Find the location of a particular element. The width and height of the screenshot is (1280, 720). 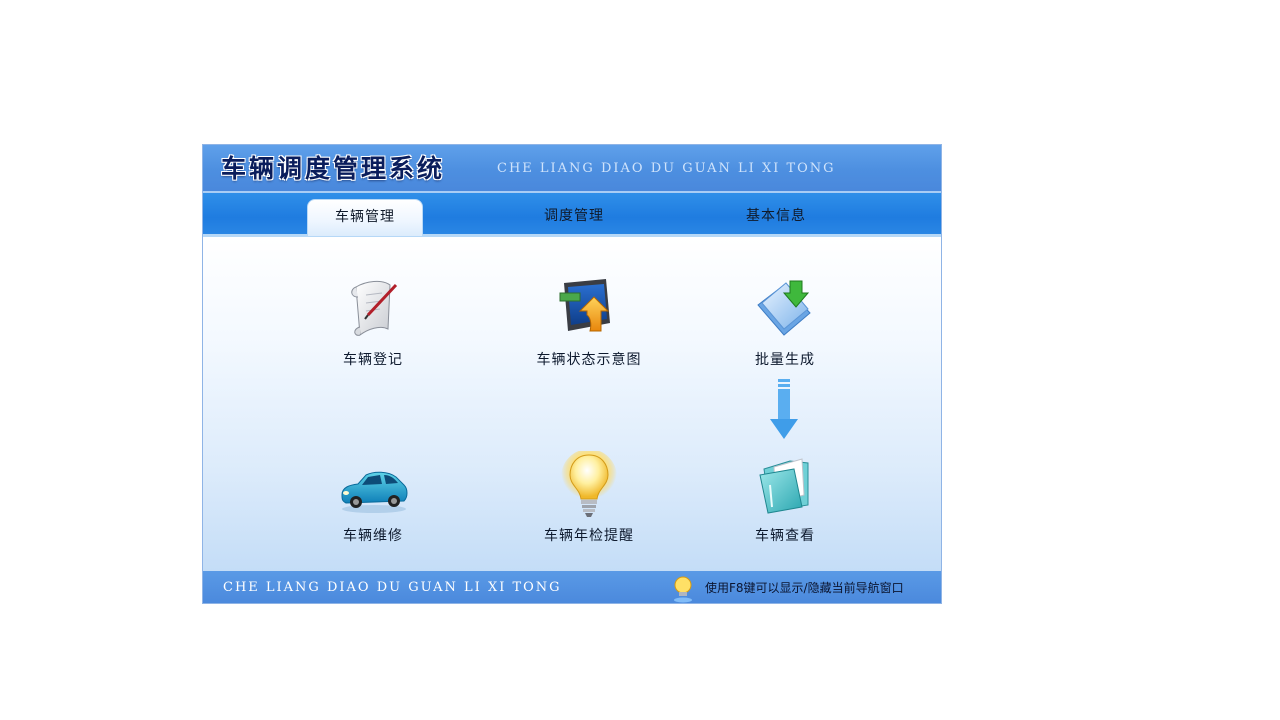

monitor-arrow-icon is located at coordinates (584, 305).